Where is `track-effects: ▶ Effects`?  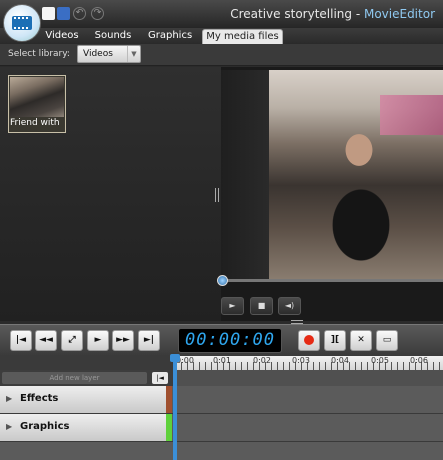 track-effects: ▶ Effects is located at coordinates (221, 400).